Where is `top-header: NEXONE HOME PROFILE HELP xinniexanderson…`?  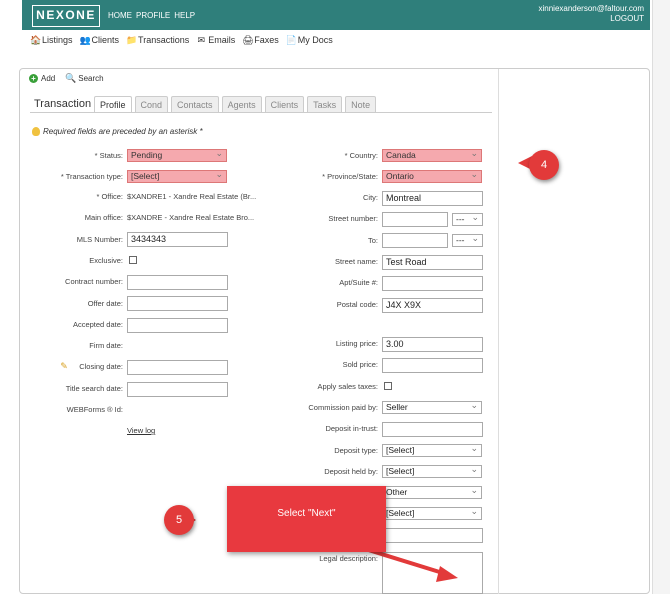
top-header: NEXONE HOME PROFILE HELP xinniexanderson… is located at coordinates (336, 15).